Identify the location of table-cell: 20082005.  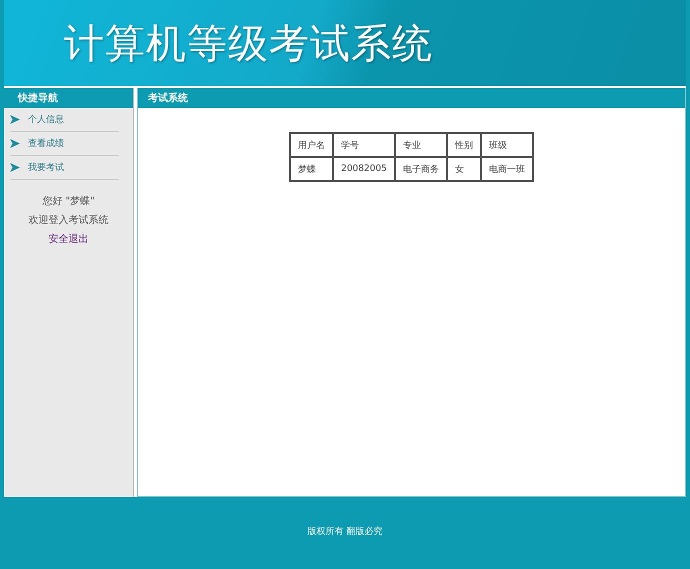
(364, 169).